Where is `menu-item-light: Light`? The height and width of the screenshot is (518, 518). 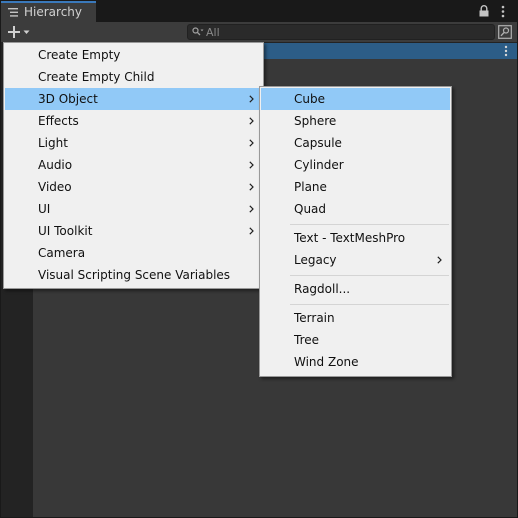
menu-item-light: Light is located at coordinates (133, 143).